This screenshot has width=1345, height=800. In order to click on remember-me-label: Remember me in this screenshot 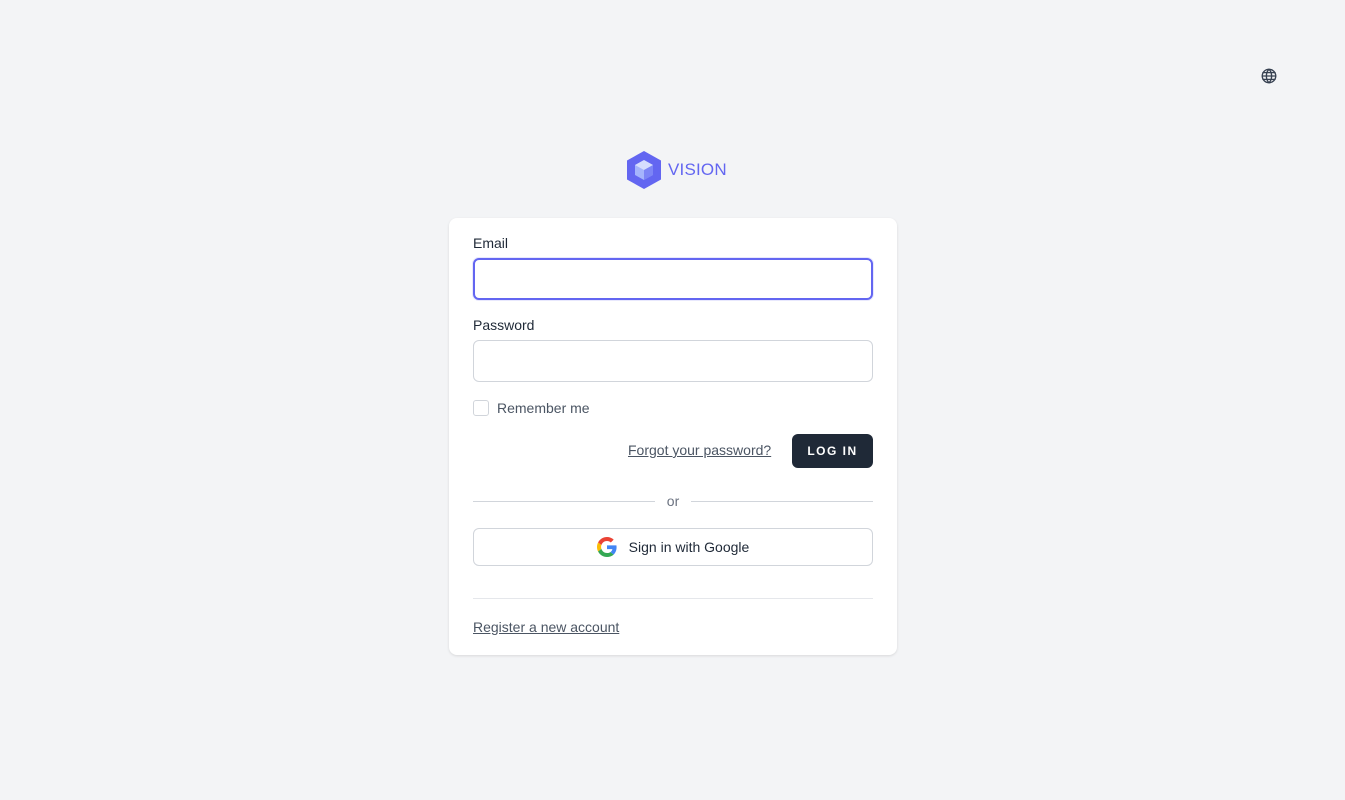, I will do `click(543, 408)`.